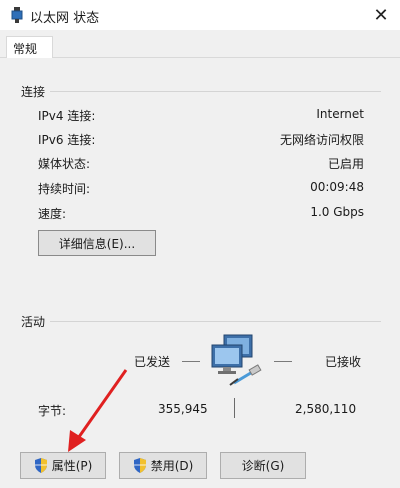 Image resolution: width=400 pixels, height=488 pixels. What do you see at coordinates (283, 361) in the screenshot?
I see `received-dash` at bounding box center [283, 361].